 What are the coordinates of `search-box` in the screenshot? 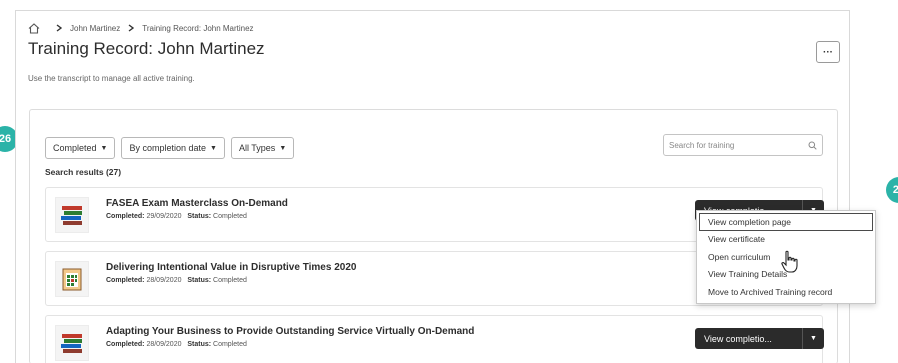 It's located at (743, 145).